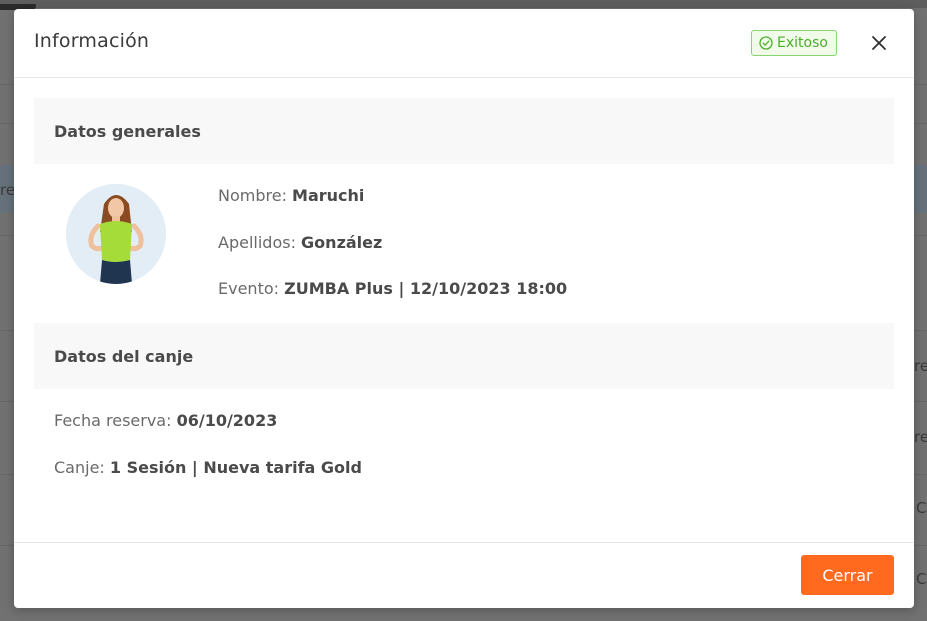 The image size is (927, 621). I want to click on canje-value: 1 Sesión | Nueva tarifa Gold, so click(235, 467).